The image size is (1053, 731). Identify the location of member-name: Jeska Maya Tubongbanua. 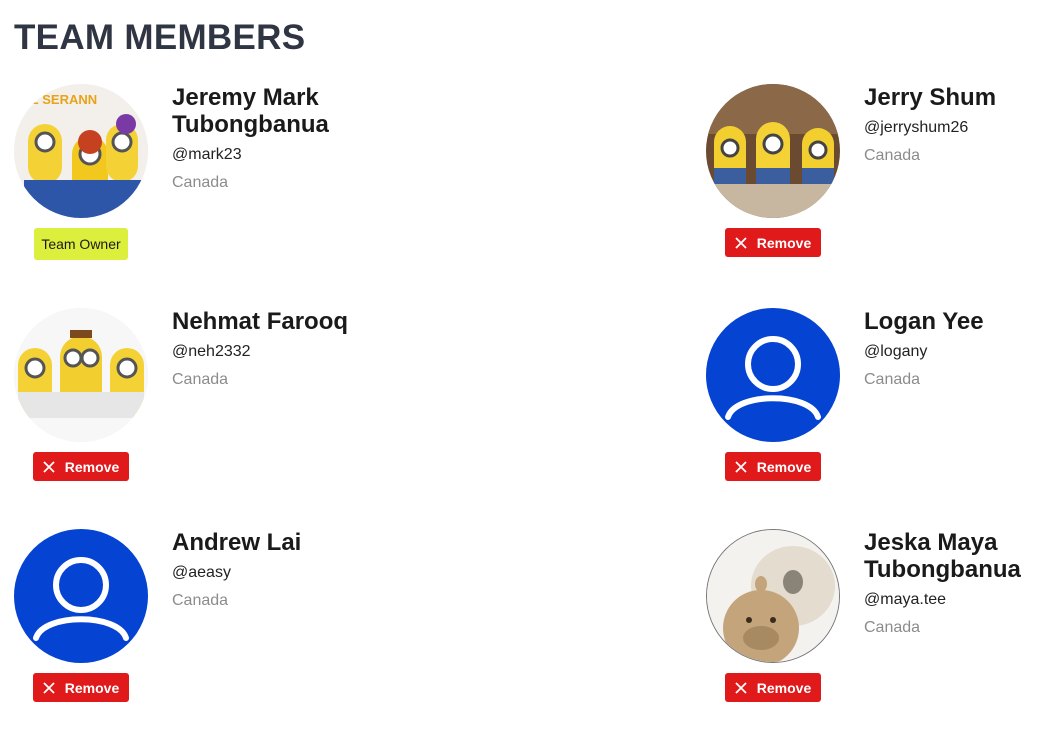
(942, 556).